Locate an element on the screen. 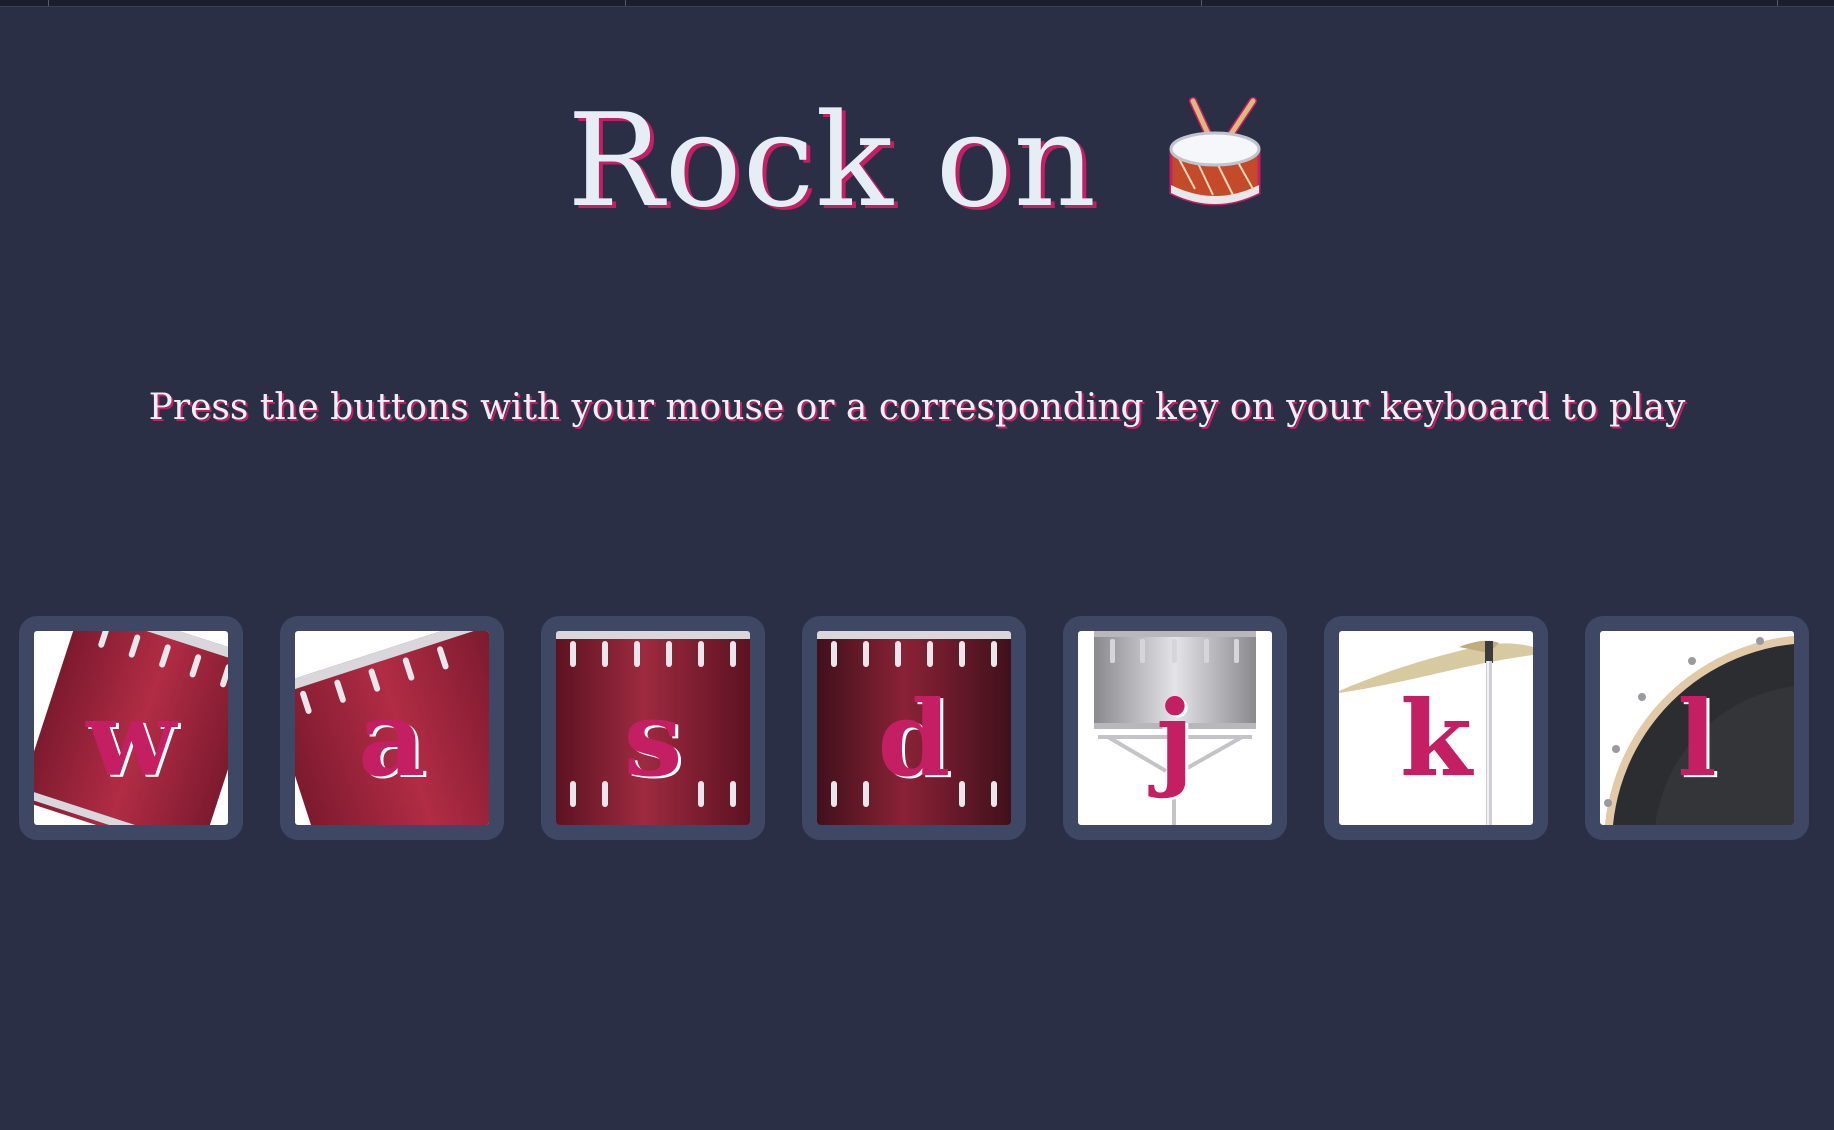 This screenshot has height=1130, width=1834. pad-k-button: k is located at coordinates (1436, 728).